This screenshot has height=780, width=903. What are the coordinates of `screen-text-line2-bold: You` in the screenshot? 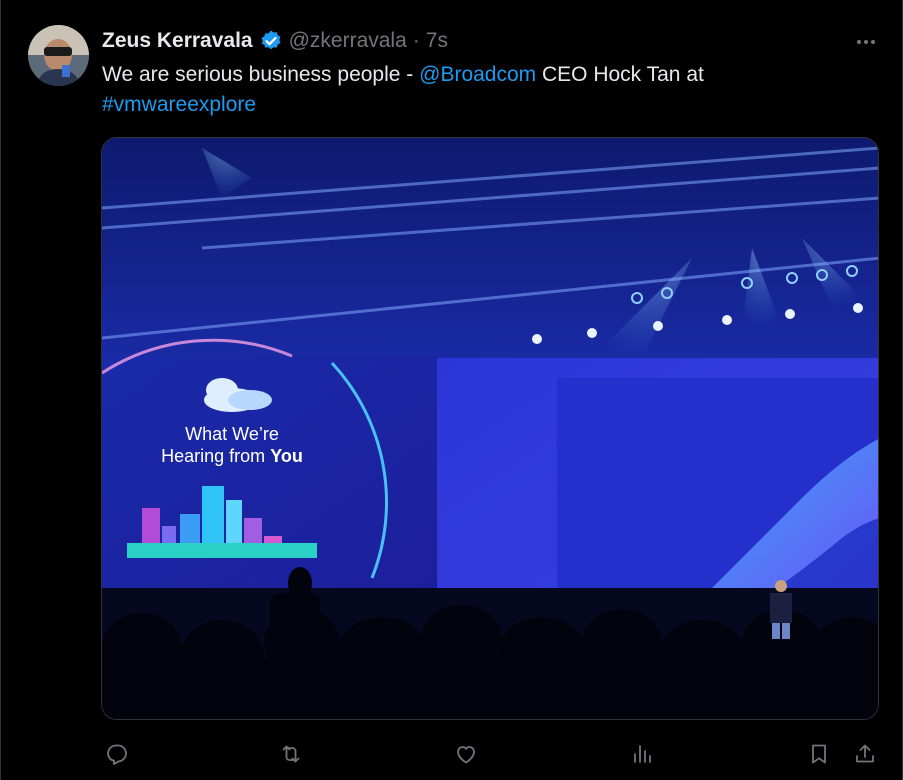 It's located at (286, 456).